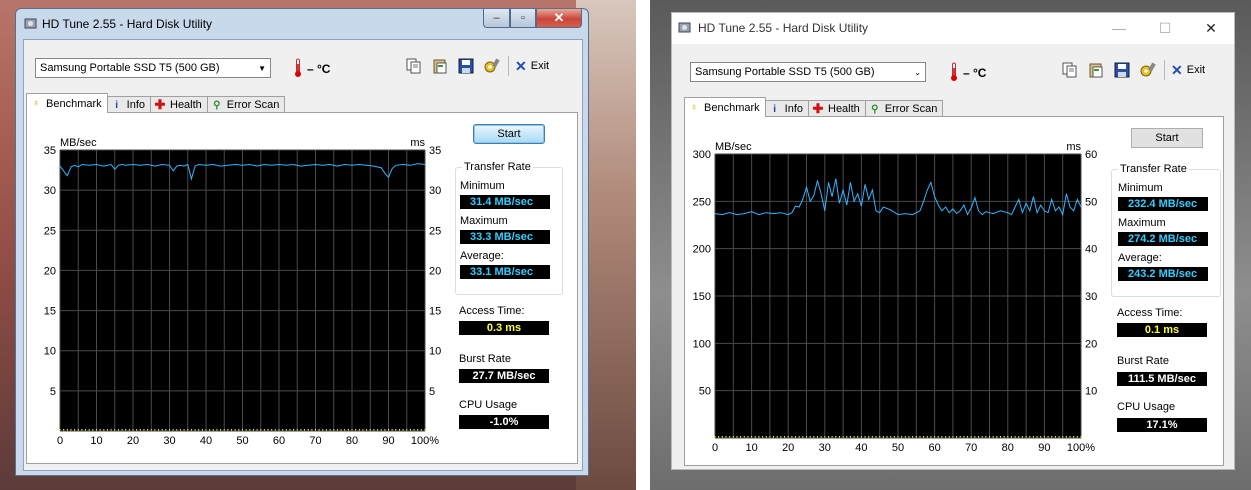 The image size is (1251, 490). I want to click on y2-tick-label: 25, so click(435, 231).